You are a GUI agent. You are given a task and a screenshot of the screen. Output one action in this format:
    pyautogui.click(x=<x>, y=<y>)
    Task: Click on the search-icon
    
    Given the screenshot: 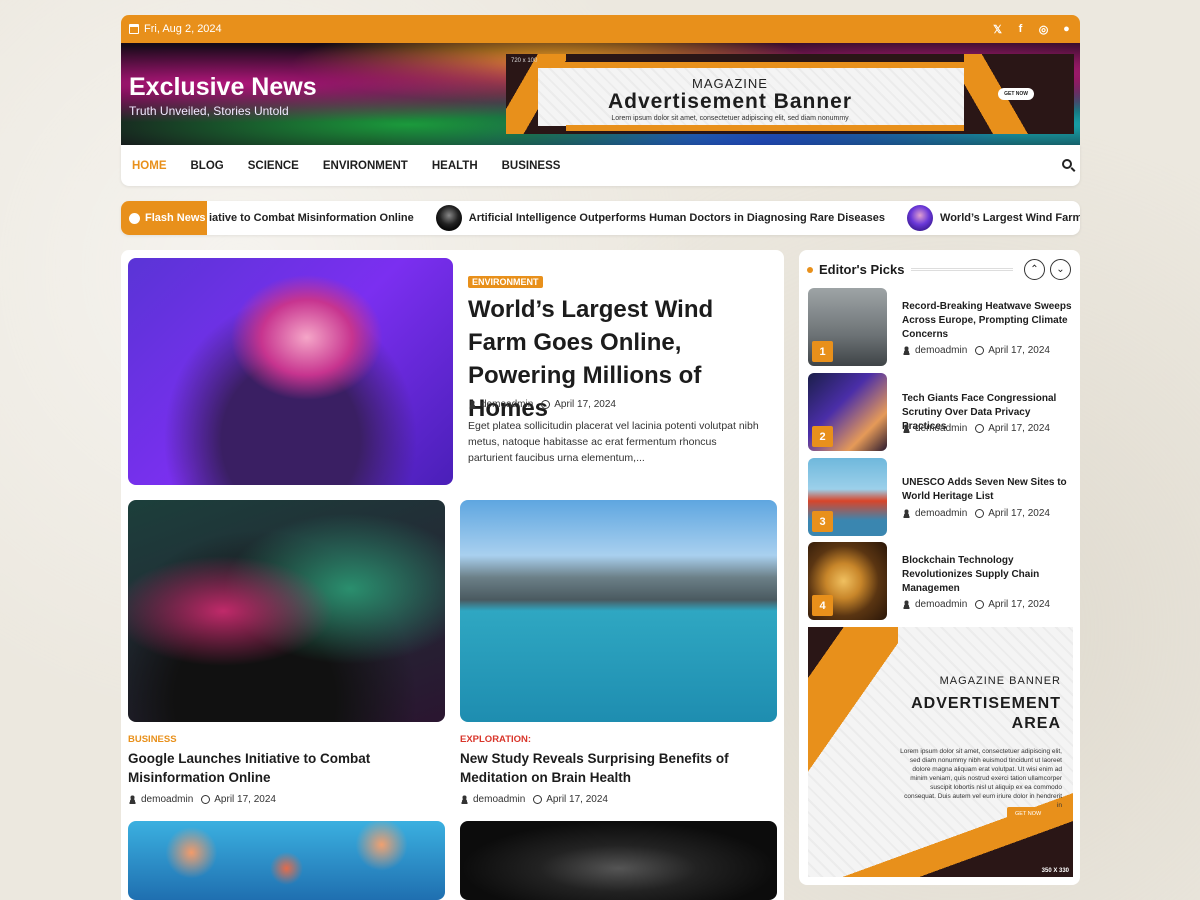 What is the action you would take?
    pyautogui.click(x=1067, y=164)
    